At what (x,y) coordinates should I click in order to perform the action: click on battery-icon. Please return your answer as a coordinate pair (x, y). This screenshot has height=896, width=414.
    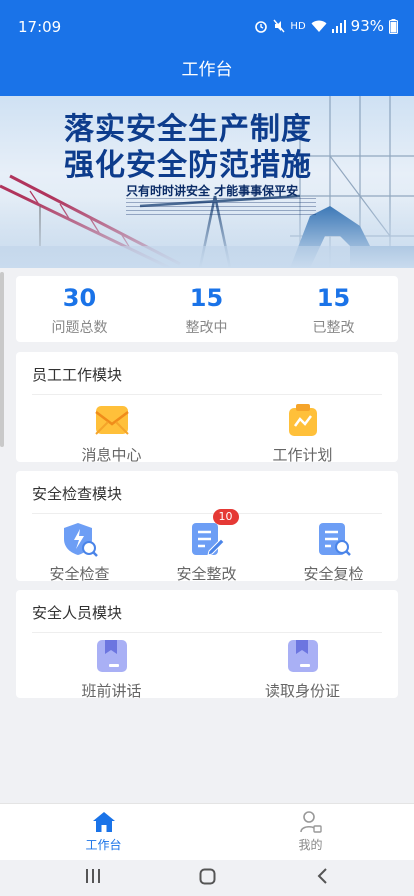
    Looking at the image, I should click on (393, 26).